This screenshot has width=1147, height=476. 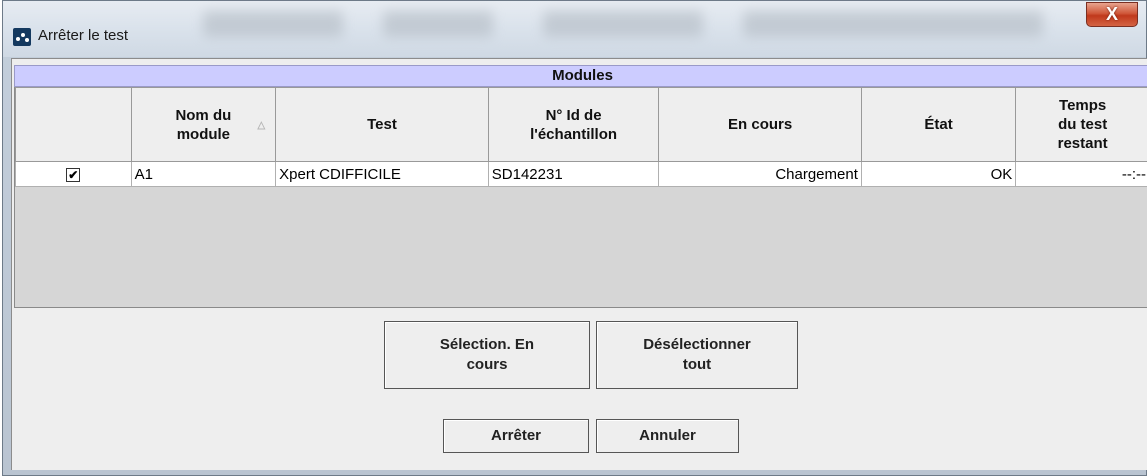 I want to click on deselect-all-button: Désélectionner tout, so click(x=697, y=355).